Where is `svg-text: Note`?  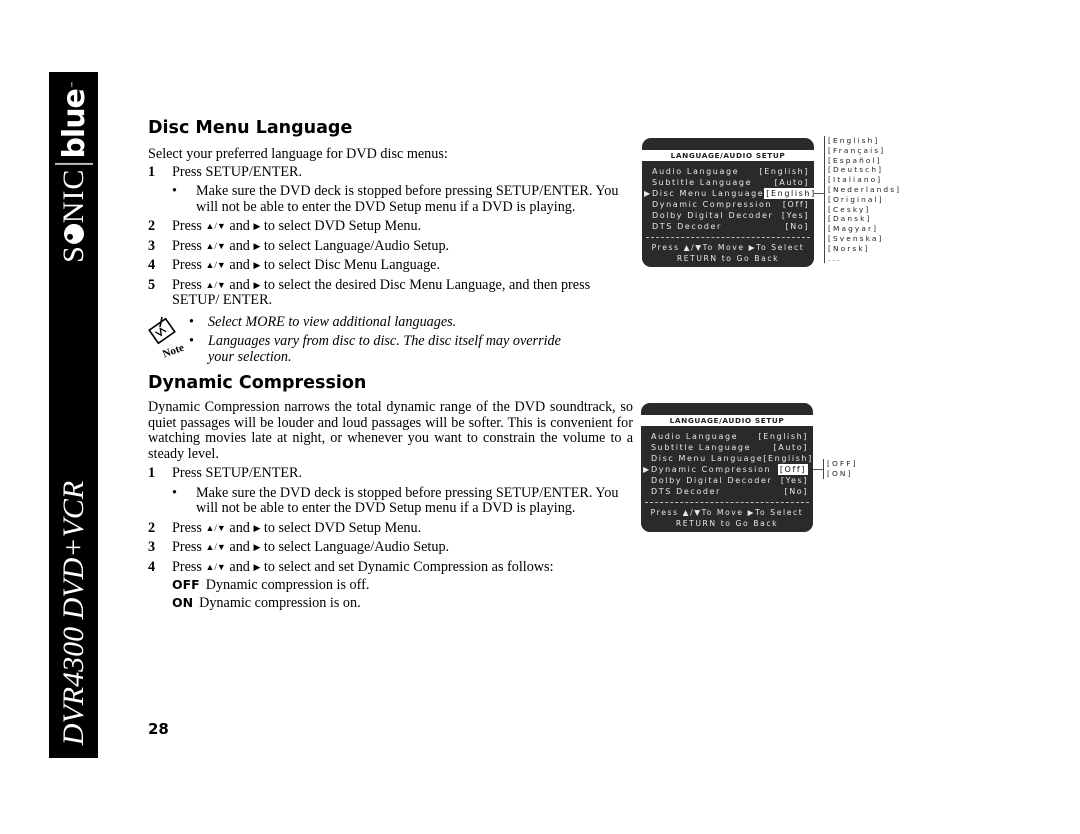
svg-text: Note is located at coordinates (172, 349).